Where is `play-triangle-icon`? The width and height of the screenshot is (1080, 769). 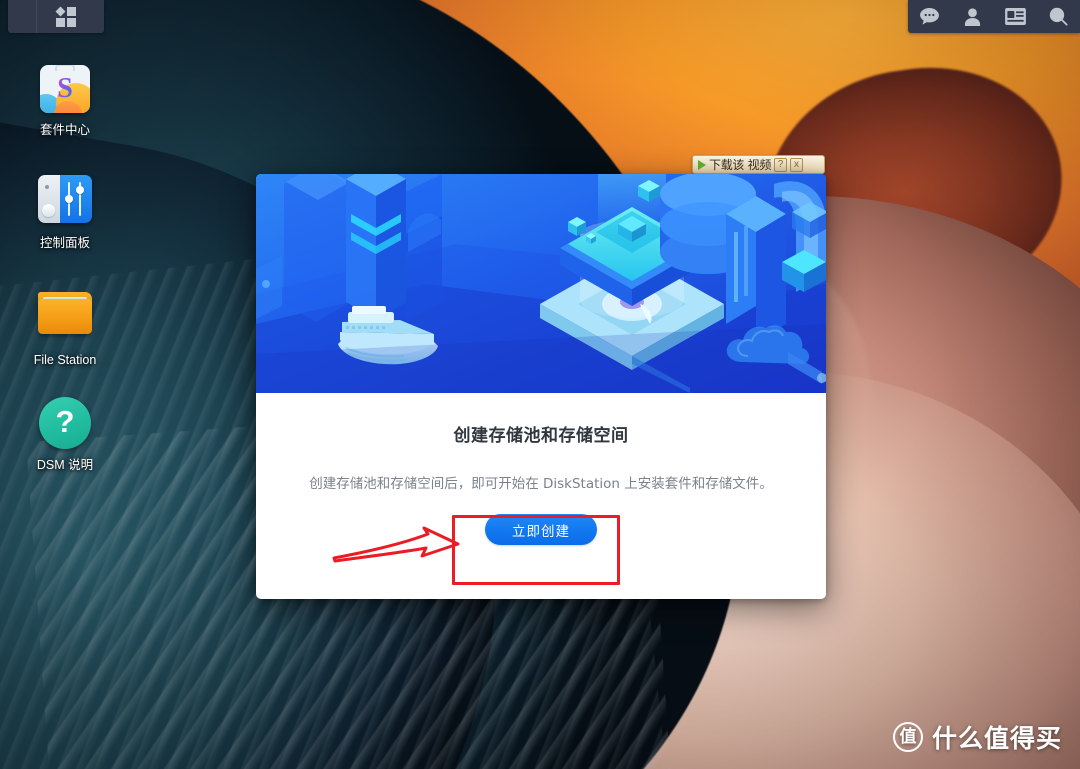
play-triangle-icon is located at coordinates (702, 164).